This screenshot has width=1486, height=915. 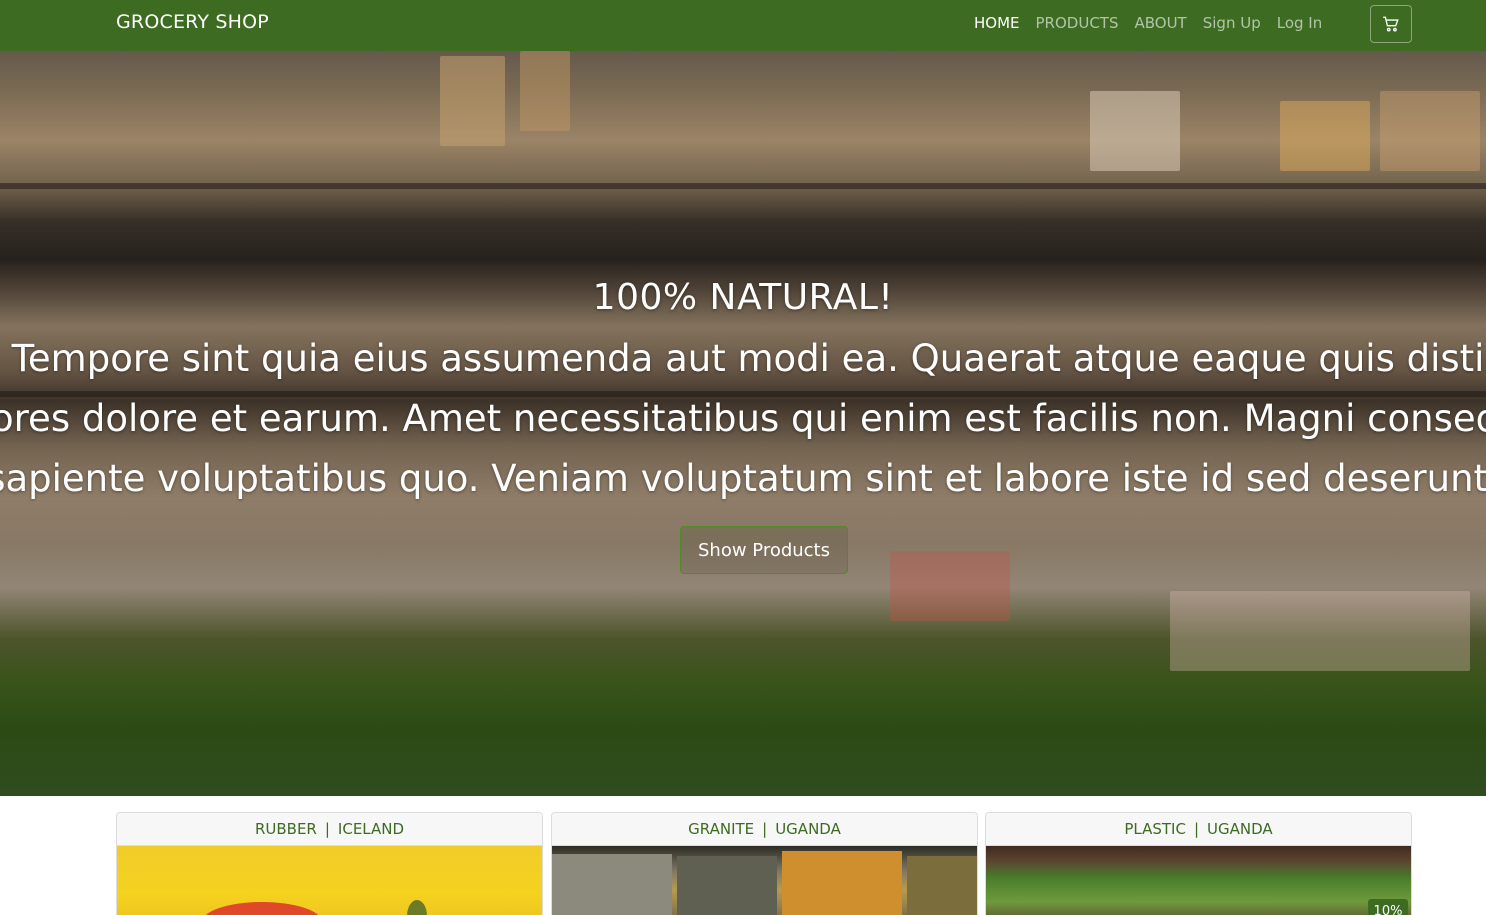 I want to click on nav-links: HOME PRODUCTS ABOUT Sign Up Log In, so click(x=1156, y=23).